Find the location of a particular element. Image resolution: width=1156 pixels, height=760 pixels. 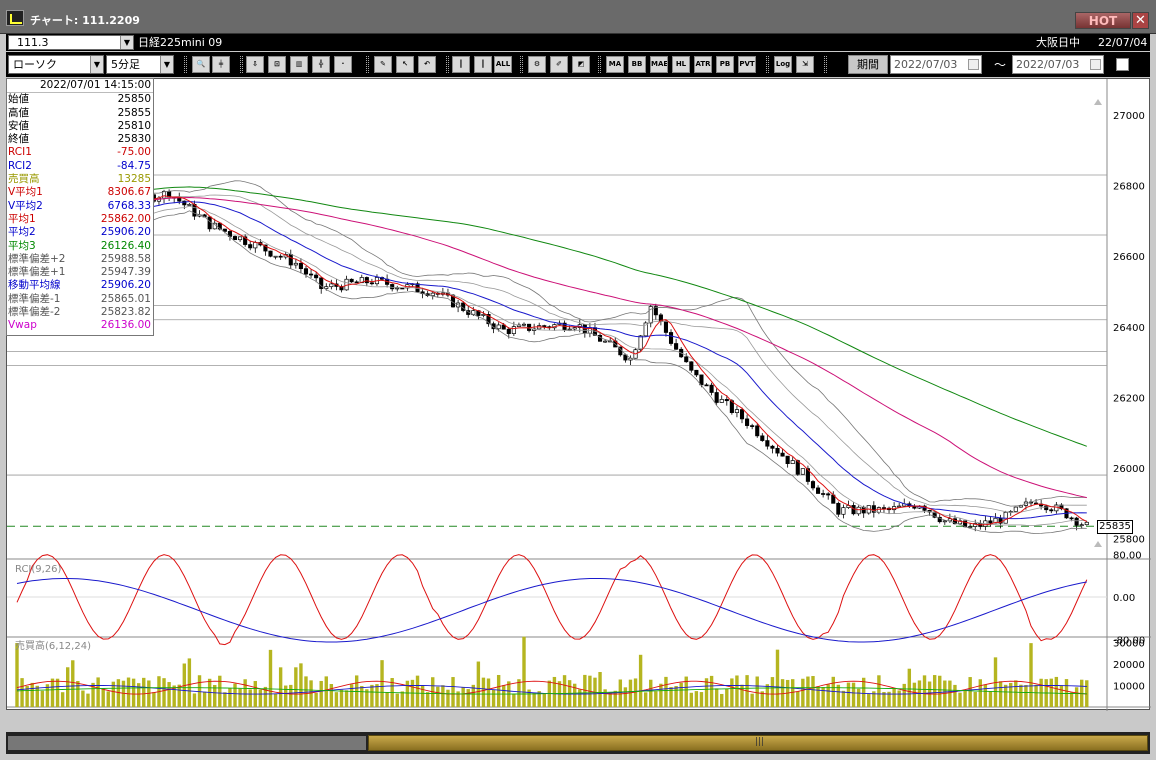

info-row: V平均2 6768.33 is located at coordinates (80, 206).